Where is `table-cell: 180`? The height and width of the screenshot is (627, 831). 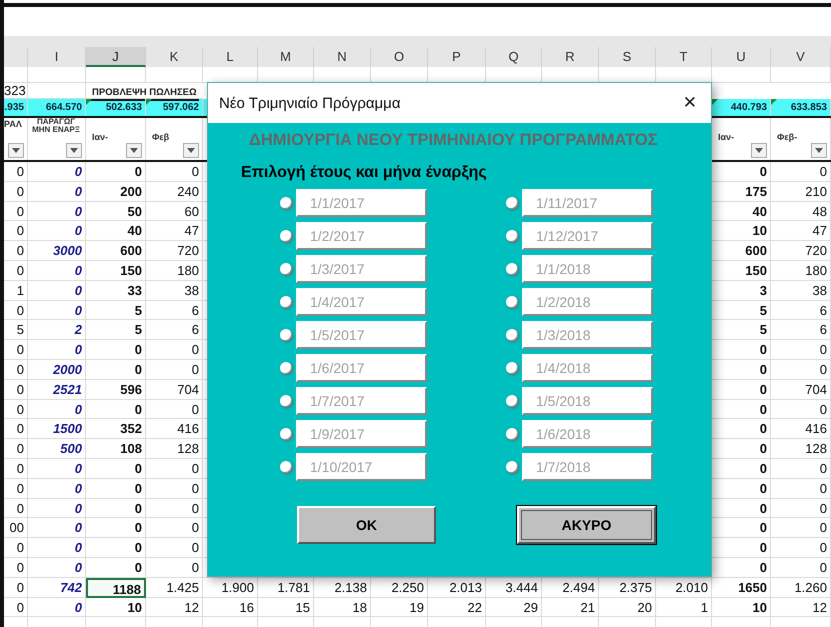
table-cell: 180 is located at coordinates (801, 270).